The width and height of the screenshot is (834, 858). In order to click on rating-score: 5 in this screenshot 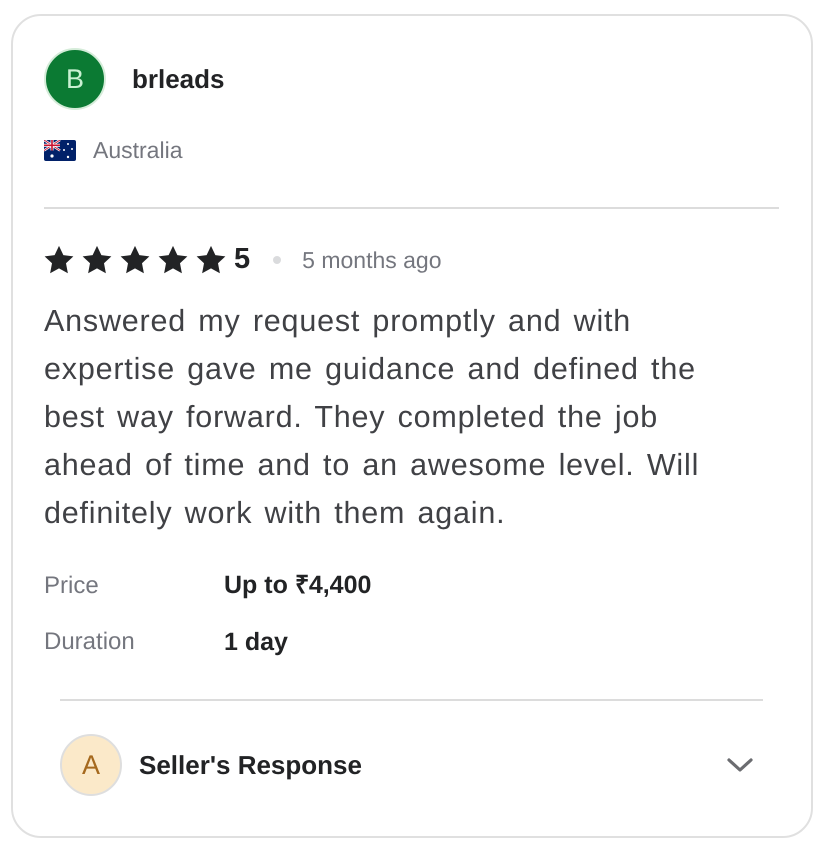, I will do `click(242, 259)`.